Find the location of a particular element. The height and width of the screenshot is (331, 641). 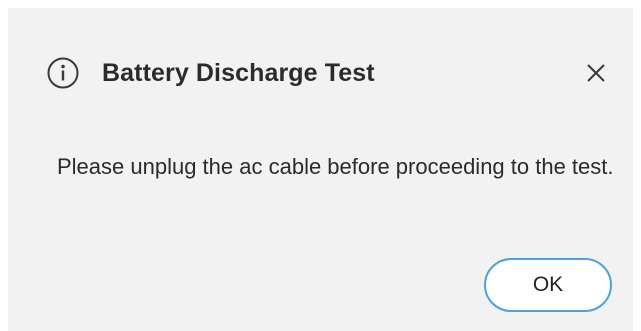

dialog-header: Battery Discharge Test is located at coordinates (339, 73).